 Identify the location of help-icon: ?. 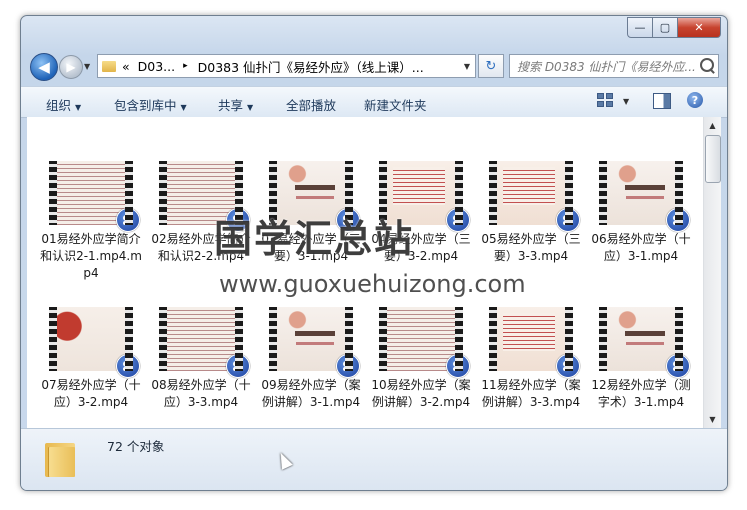
(695, 100).